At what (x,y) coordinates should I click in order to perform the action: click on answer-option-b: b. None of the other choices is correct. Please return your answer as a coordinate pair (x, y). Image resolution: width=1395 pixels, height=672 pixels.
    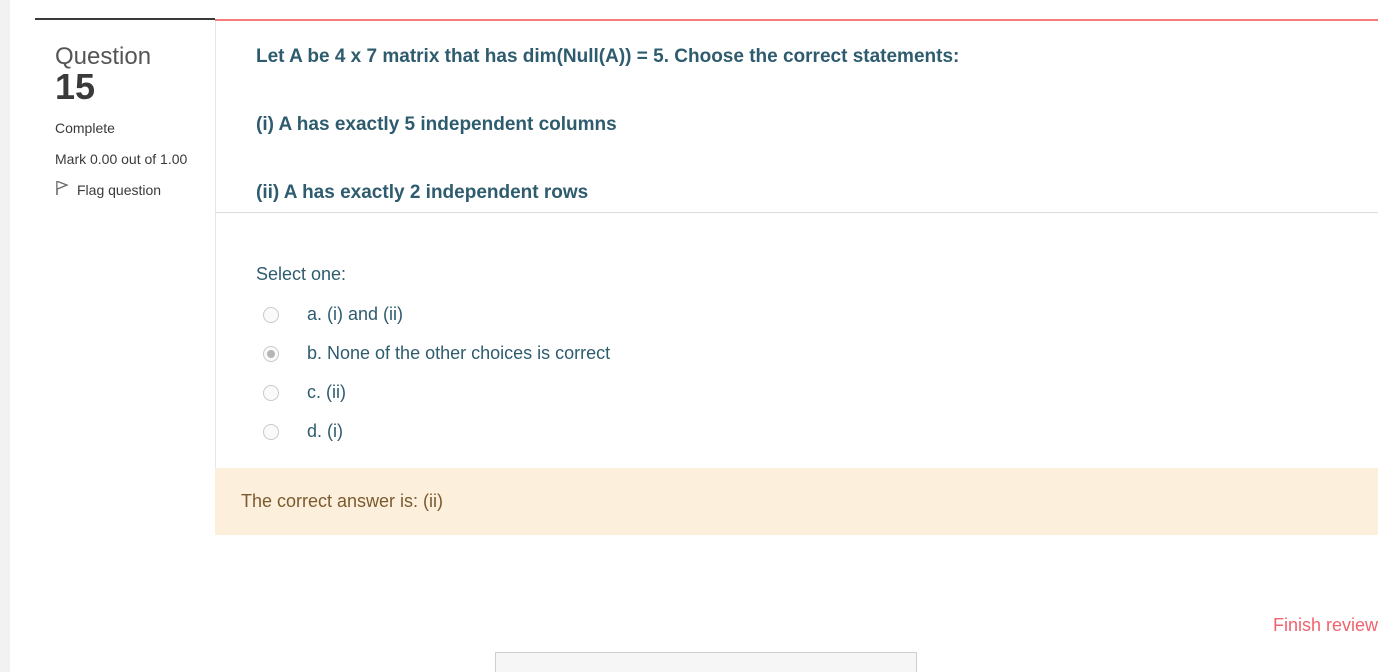
    Looking at the image, I should click on (433, 353).